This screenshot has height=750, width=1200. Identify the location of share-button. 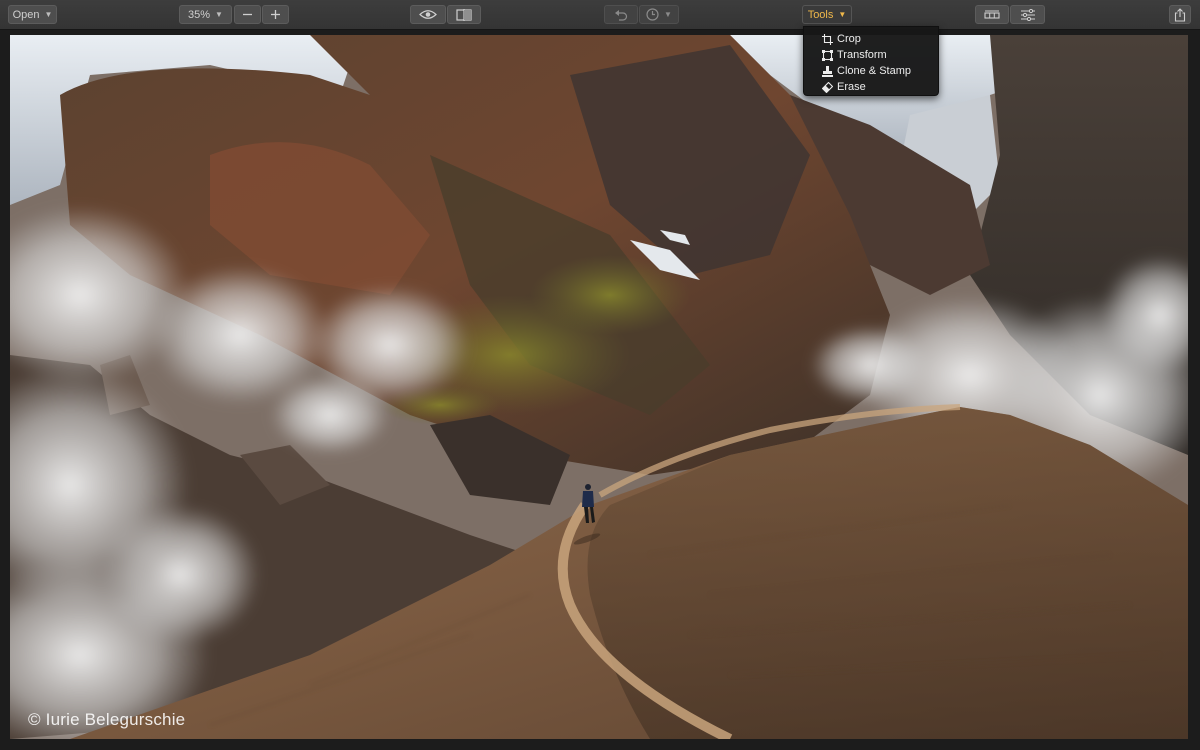
(1180, 14).